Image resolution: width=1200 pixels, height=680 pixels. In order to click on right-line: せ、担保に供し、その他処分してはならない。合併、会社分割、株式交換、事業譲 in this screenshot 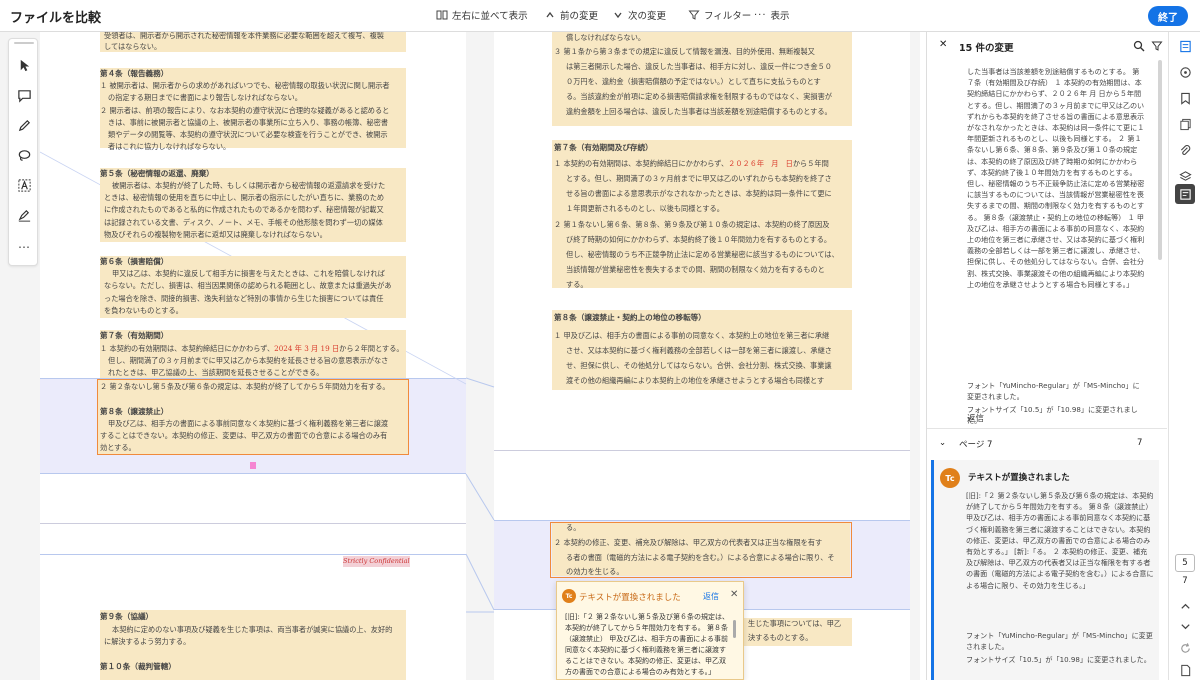, I will do `click(699, 365)`.